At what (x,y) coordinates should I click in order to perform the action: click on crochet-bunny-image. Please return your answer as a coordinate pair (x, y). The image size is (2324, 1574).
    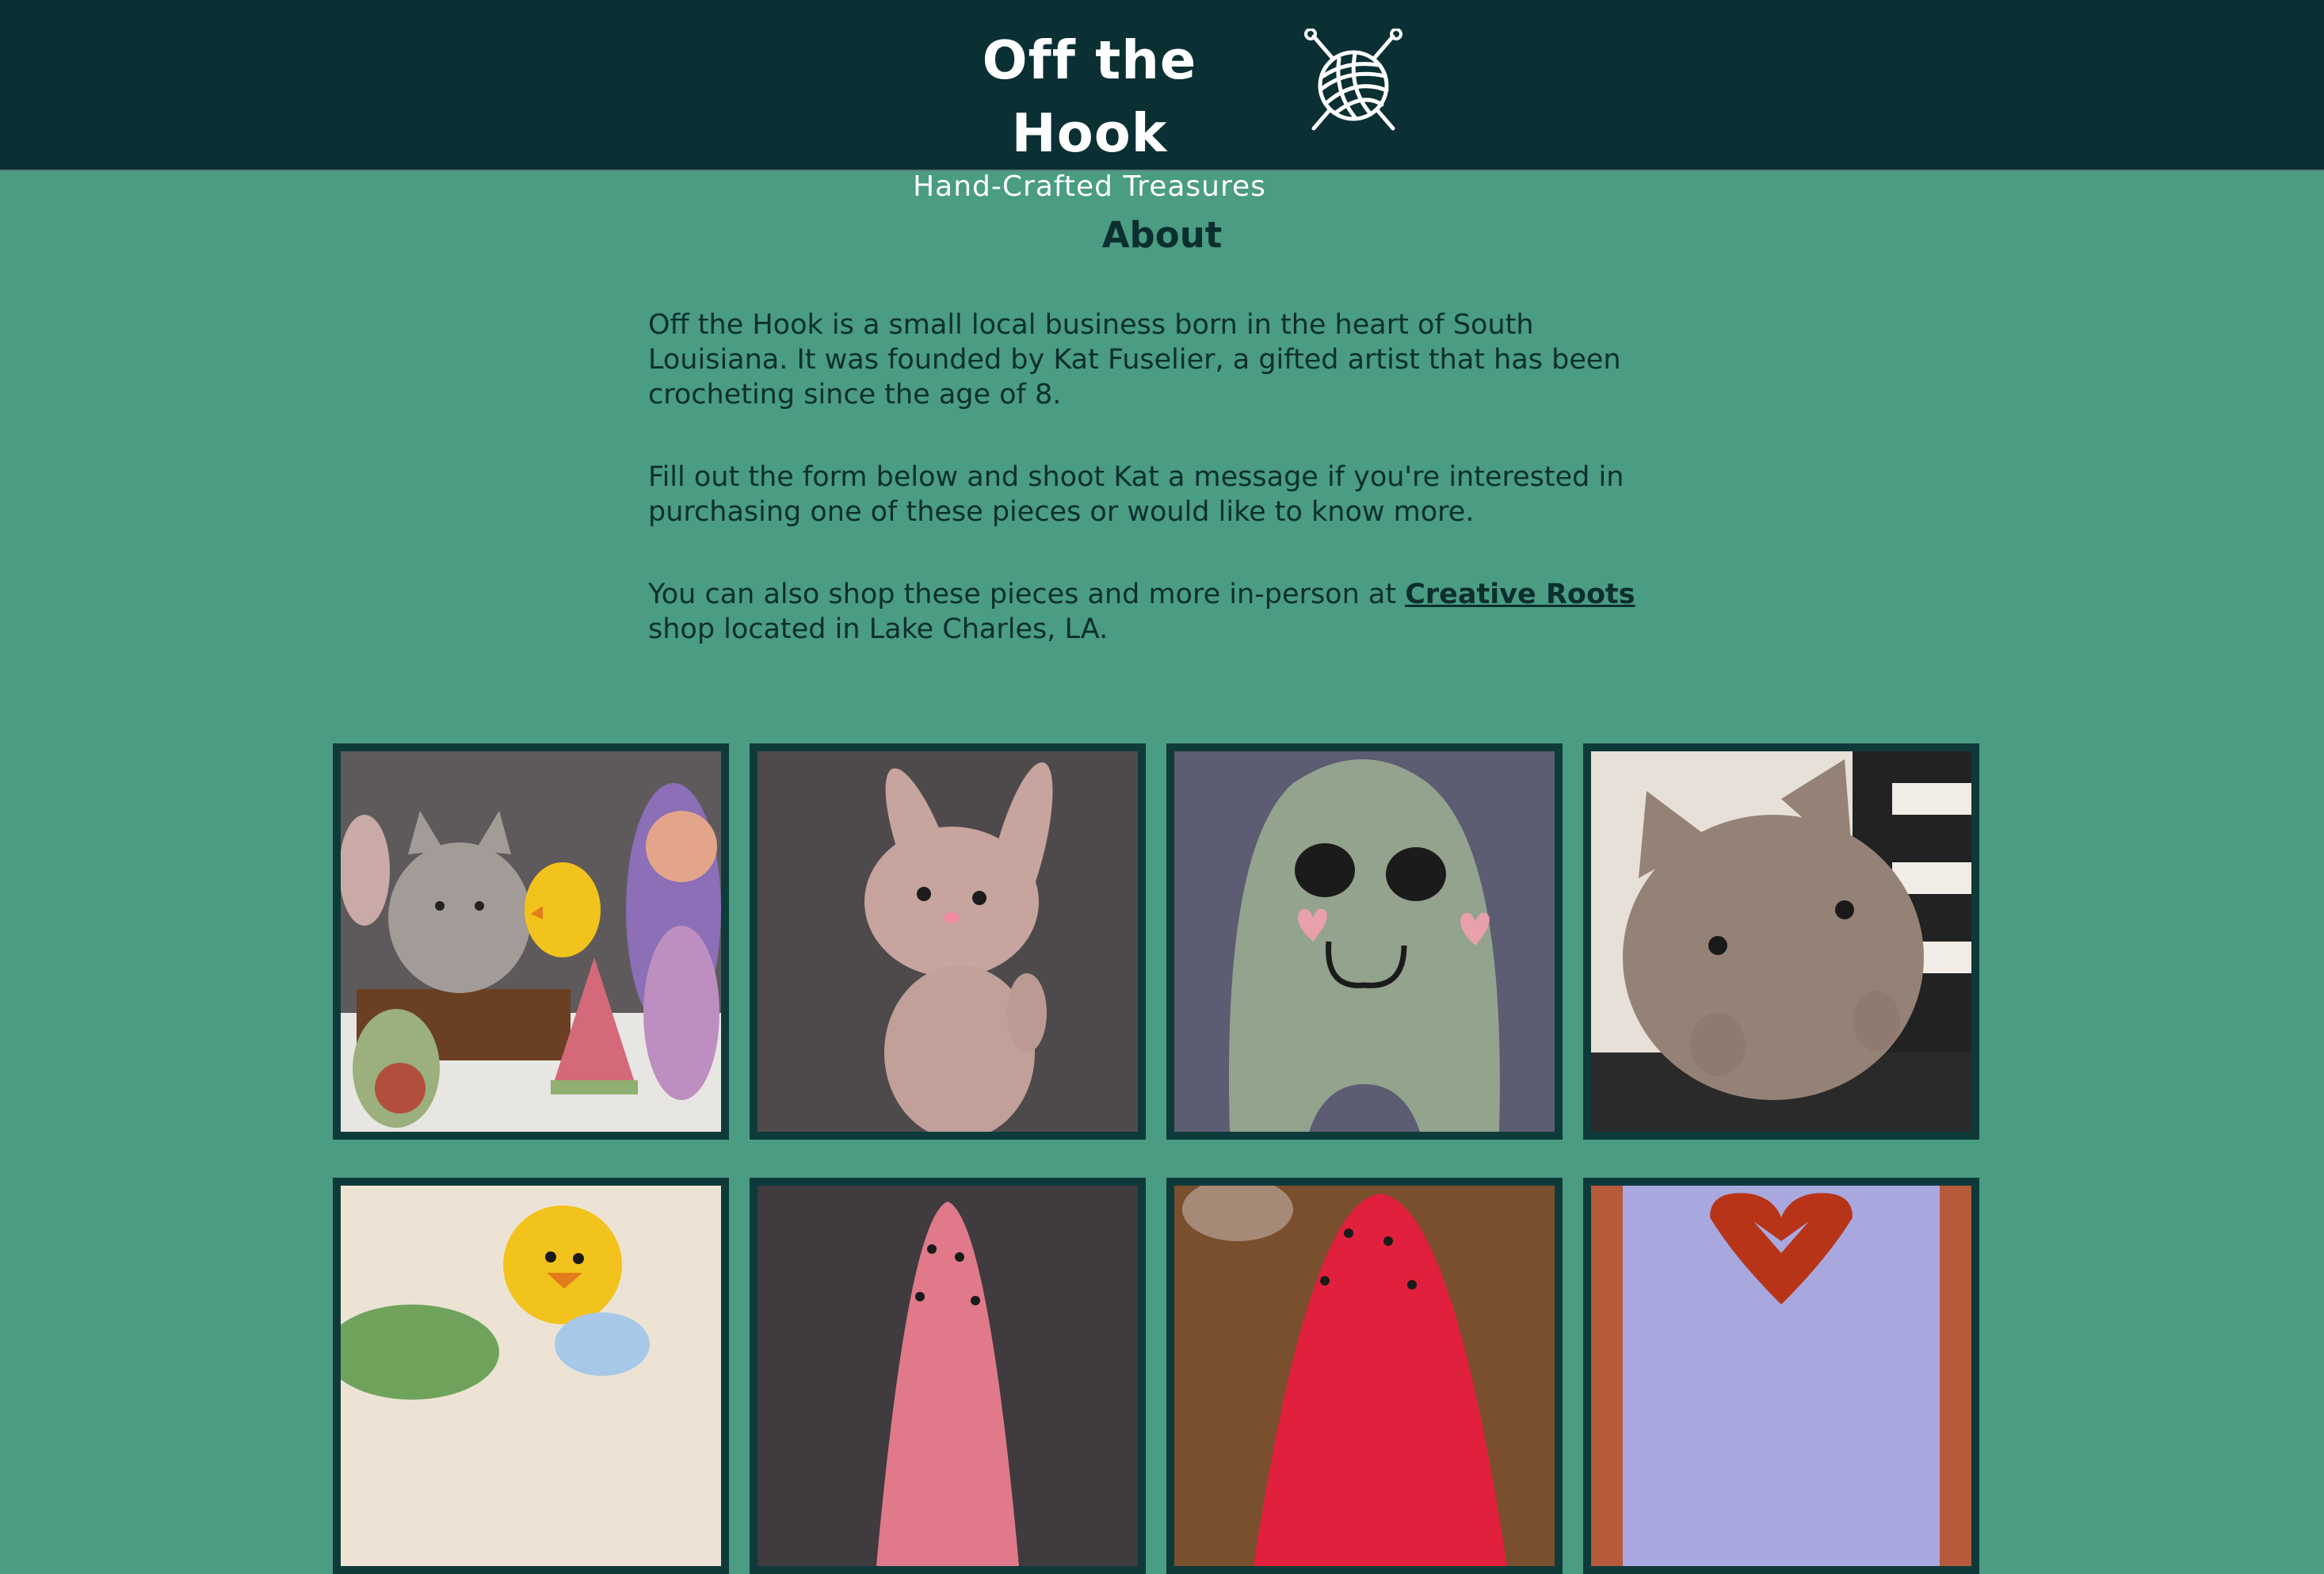
    Looking at the image, I should click on (947, 941).